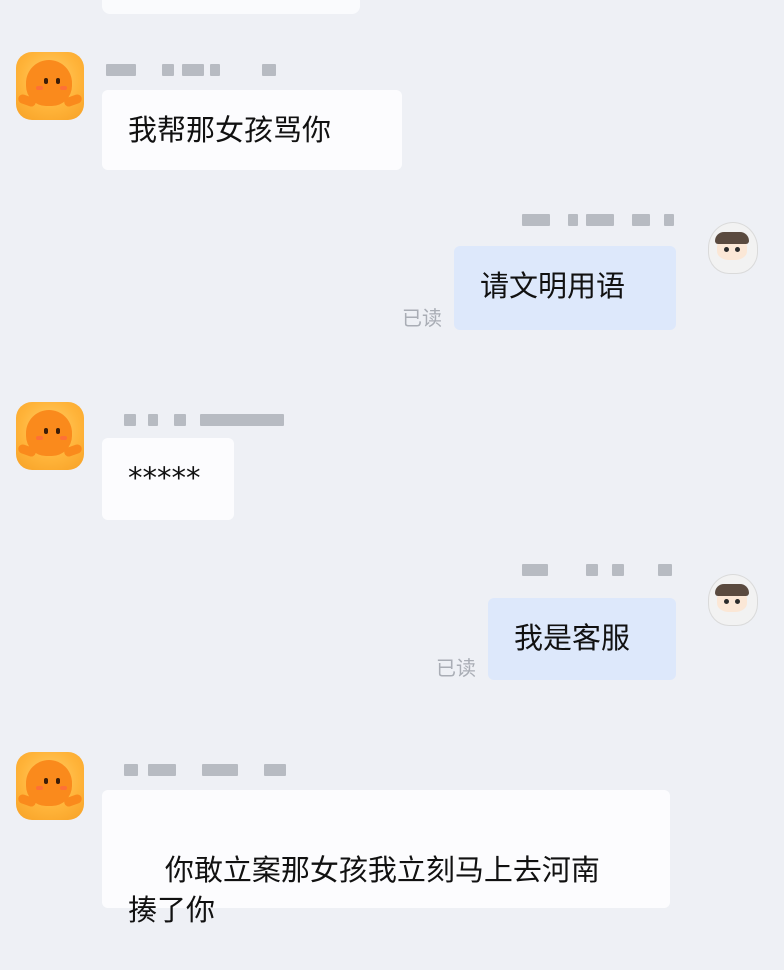 The width and height of the screenshot is (784, 970). What do you see at coordinates (230, 130) in the screenshot?
I see `message-text: 我帮那女孩骂你` at bounding box center [230, 130].